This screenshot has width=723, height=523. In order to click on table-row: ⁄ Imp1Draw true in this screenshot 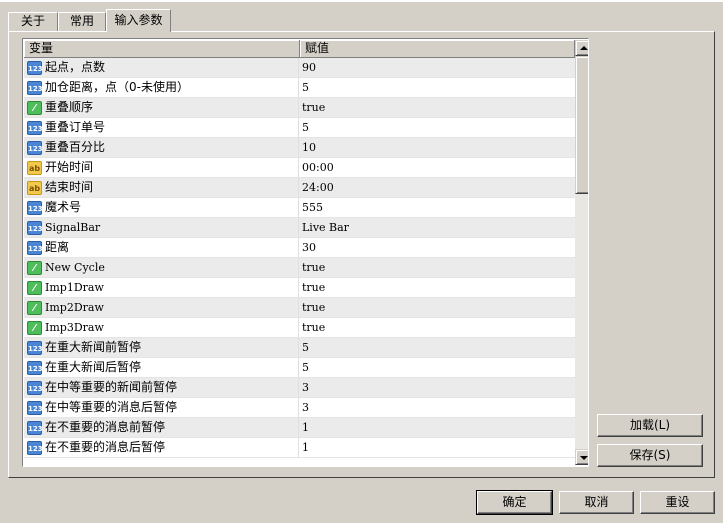, I will do `click(299, 288)`.